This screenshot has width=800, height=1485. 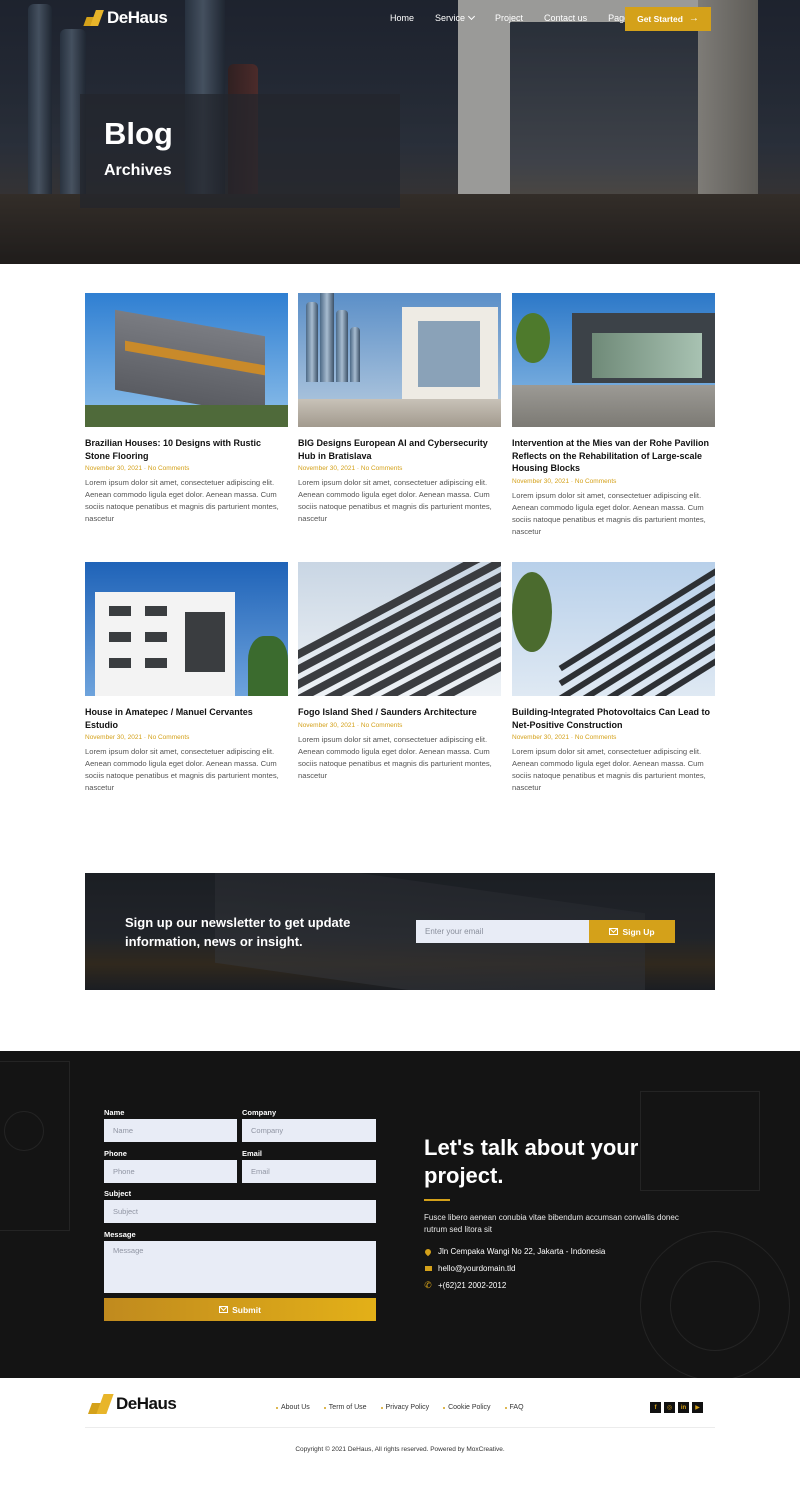 What do you see at coordinates (683, 1407) in the screenshot?
I see `linkedin-icon: in` at bounding box center [683, 1407].